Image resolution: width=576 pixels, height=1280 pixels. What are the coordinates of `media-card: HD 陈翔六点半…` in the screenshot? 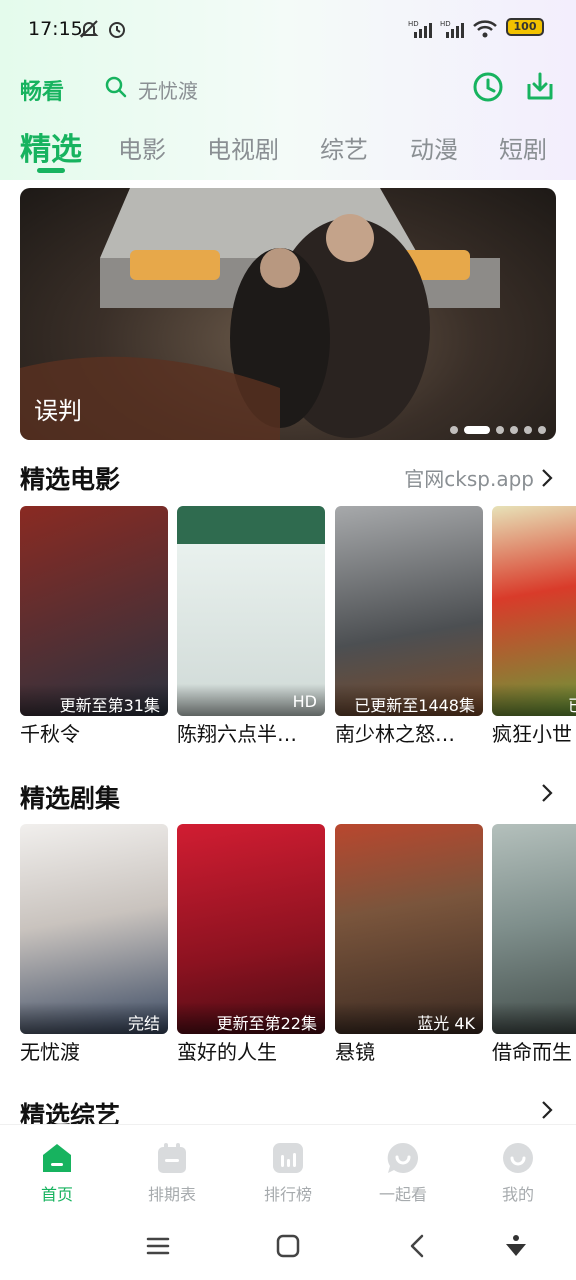 It's located at (251, 626).